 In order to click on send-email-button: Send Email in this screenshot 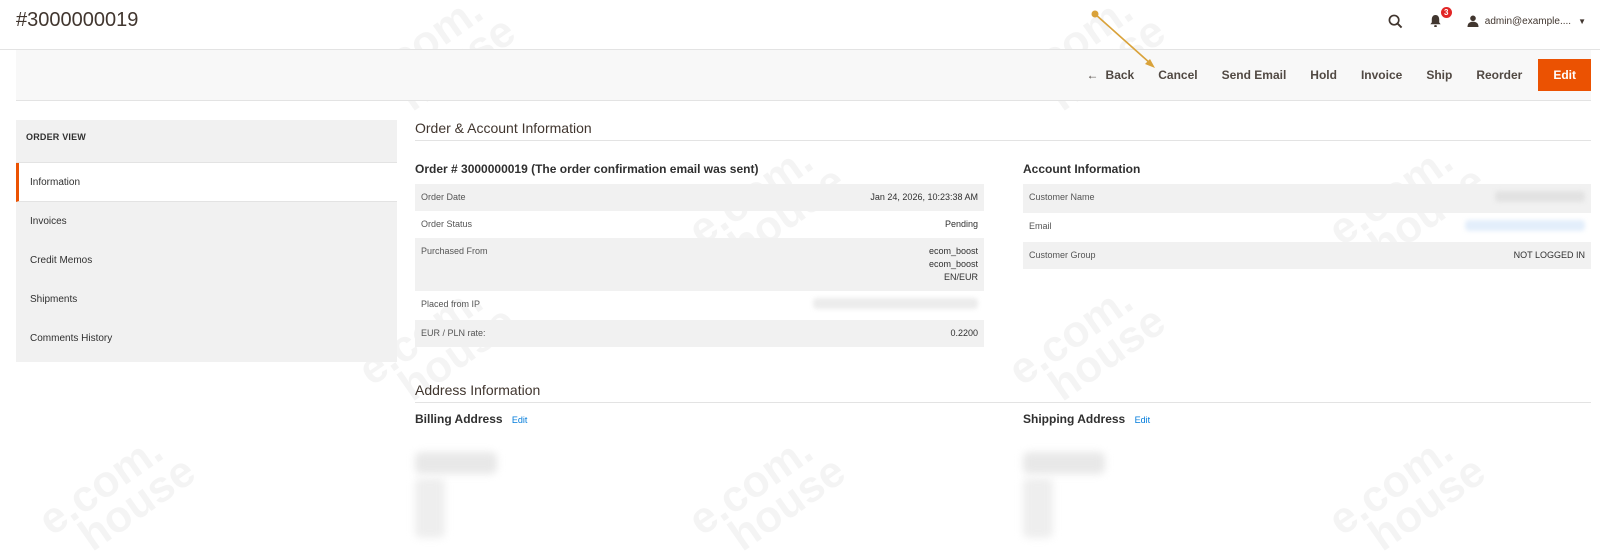, I will do `click(1254, 75)`.